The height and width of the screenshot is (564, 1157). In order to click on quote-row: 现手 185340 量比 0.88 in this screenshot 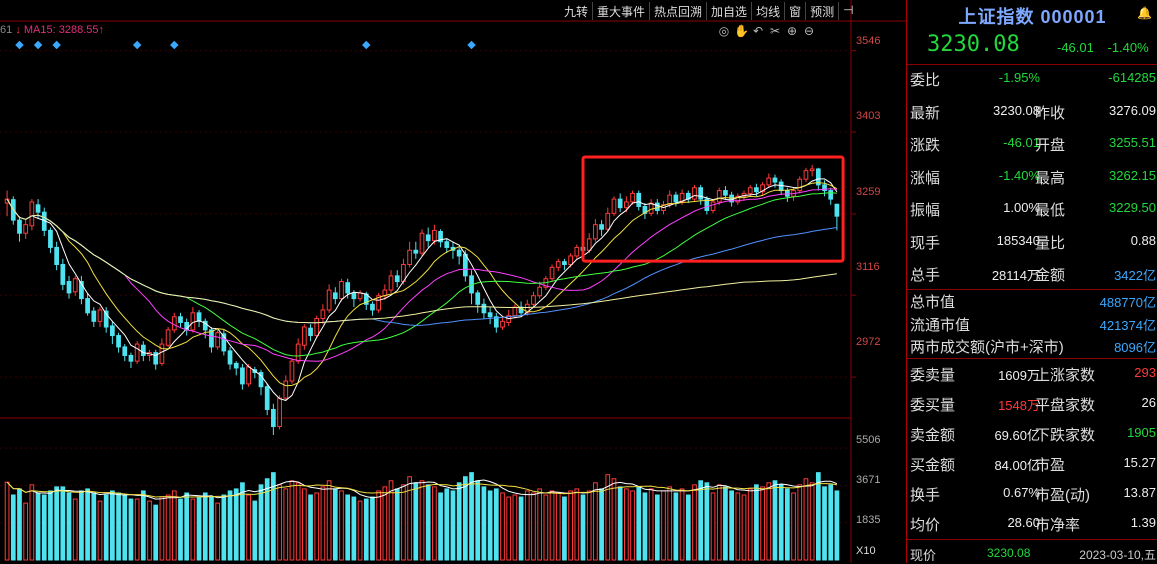, I will do `click(1032, 241)`.